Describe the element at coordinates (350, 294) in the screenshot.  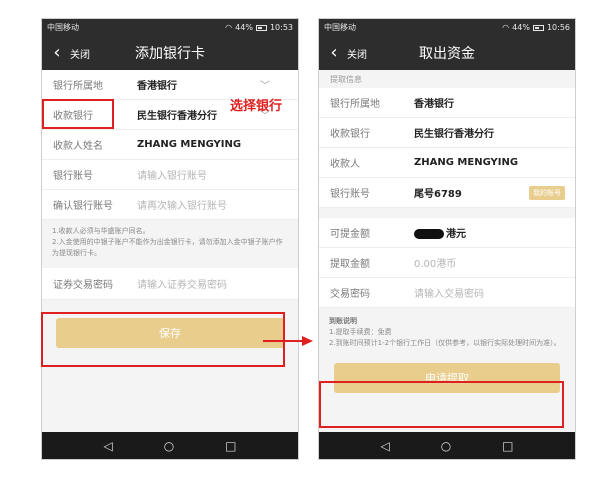
I see `field-label: 交易密码` at that location.